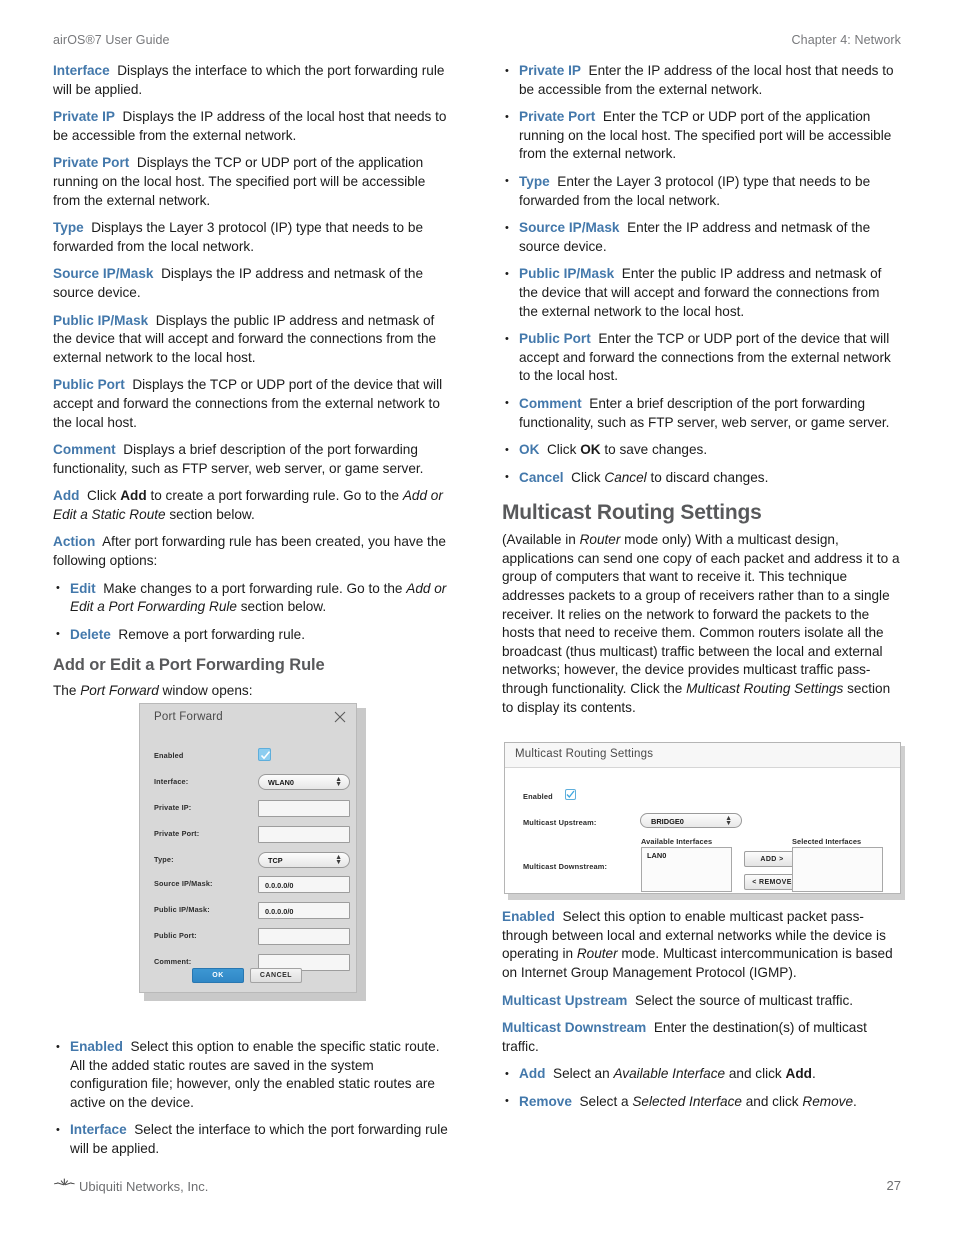  What do you see at coordinates (119, 691) in the screenshot?
I see `emphasis-italic: Port Forward` at bounding box center [119, 691].